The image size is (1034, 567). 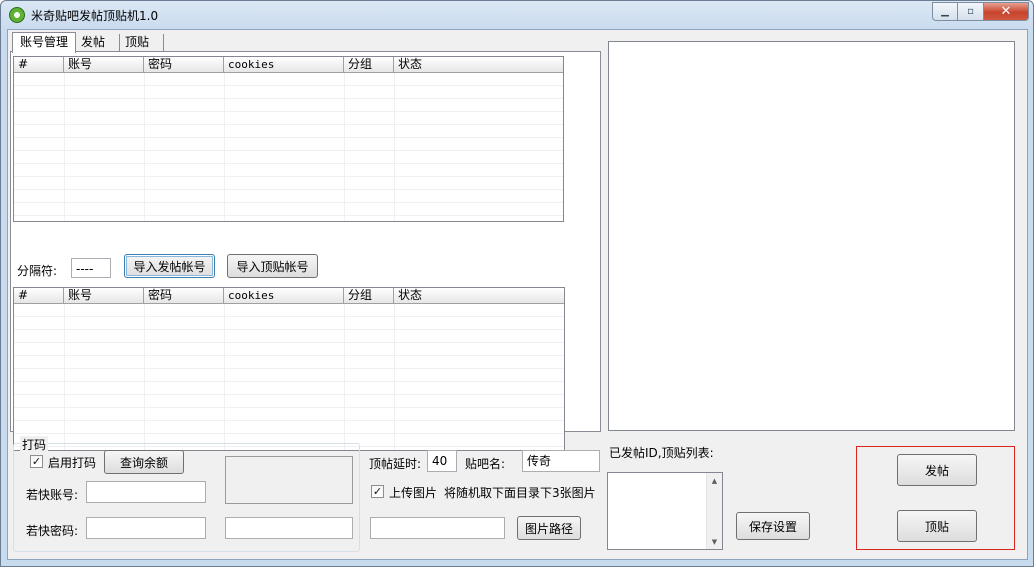 What do you see at coordinates (665, 511) in the screenshot?
I see `posted-list-box: ▲ ▼` at bounding box center [665, 511].